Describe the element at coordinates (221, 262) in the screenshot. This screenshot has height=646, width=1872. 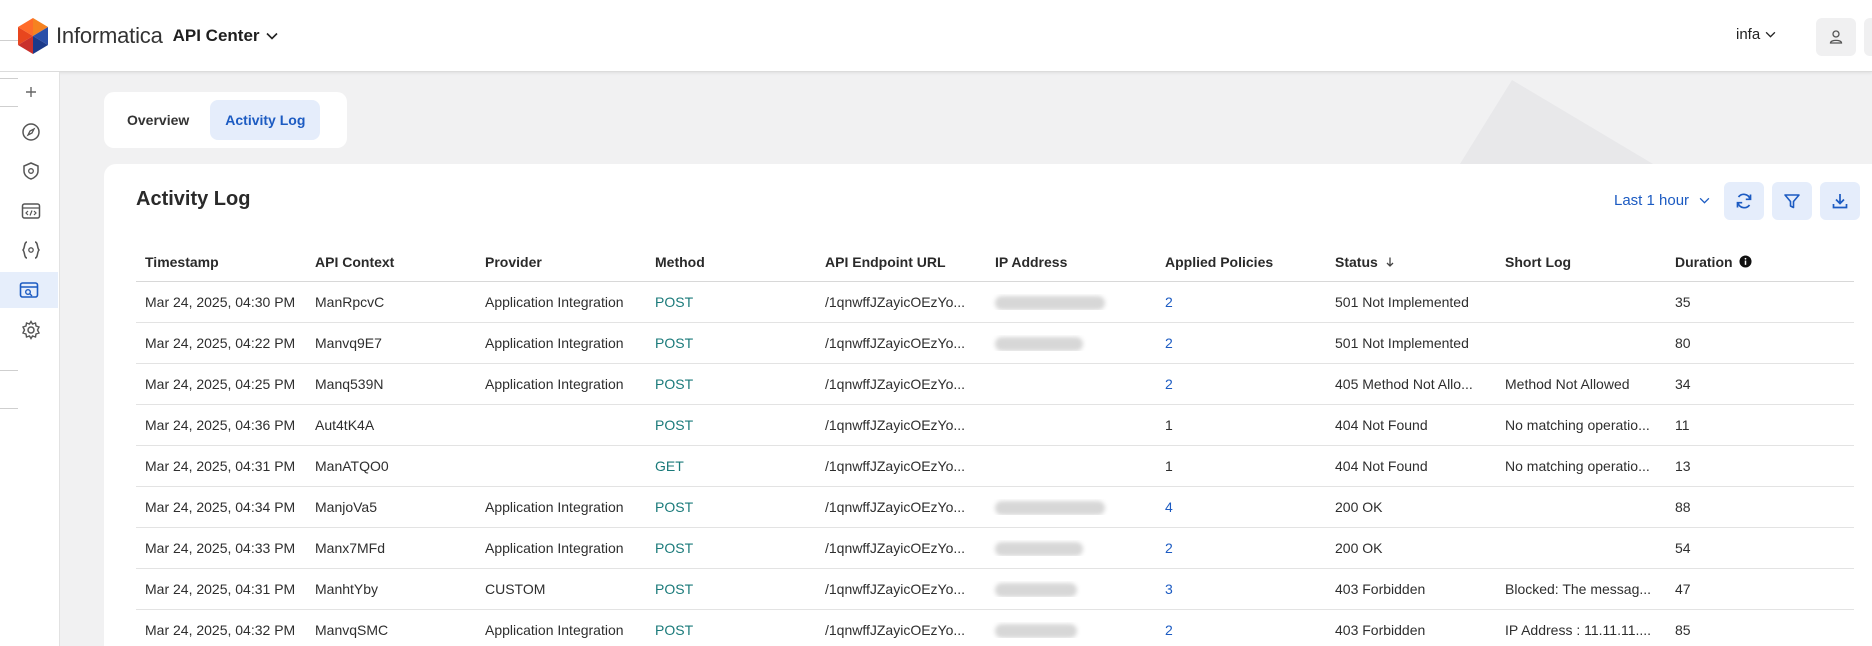
I see `column-header-timestamp: Timestamp` at that location.